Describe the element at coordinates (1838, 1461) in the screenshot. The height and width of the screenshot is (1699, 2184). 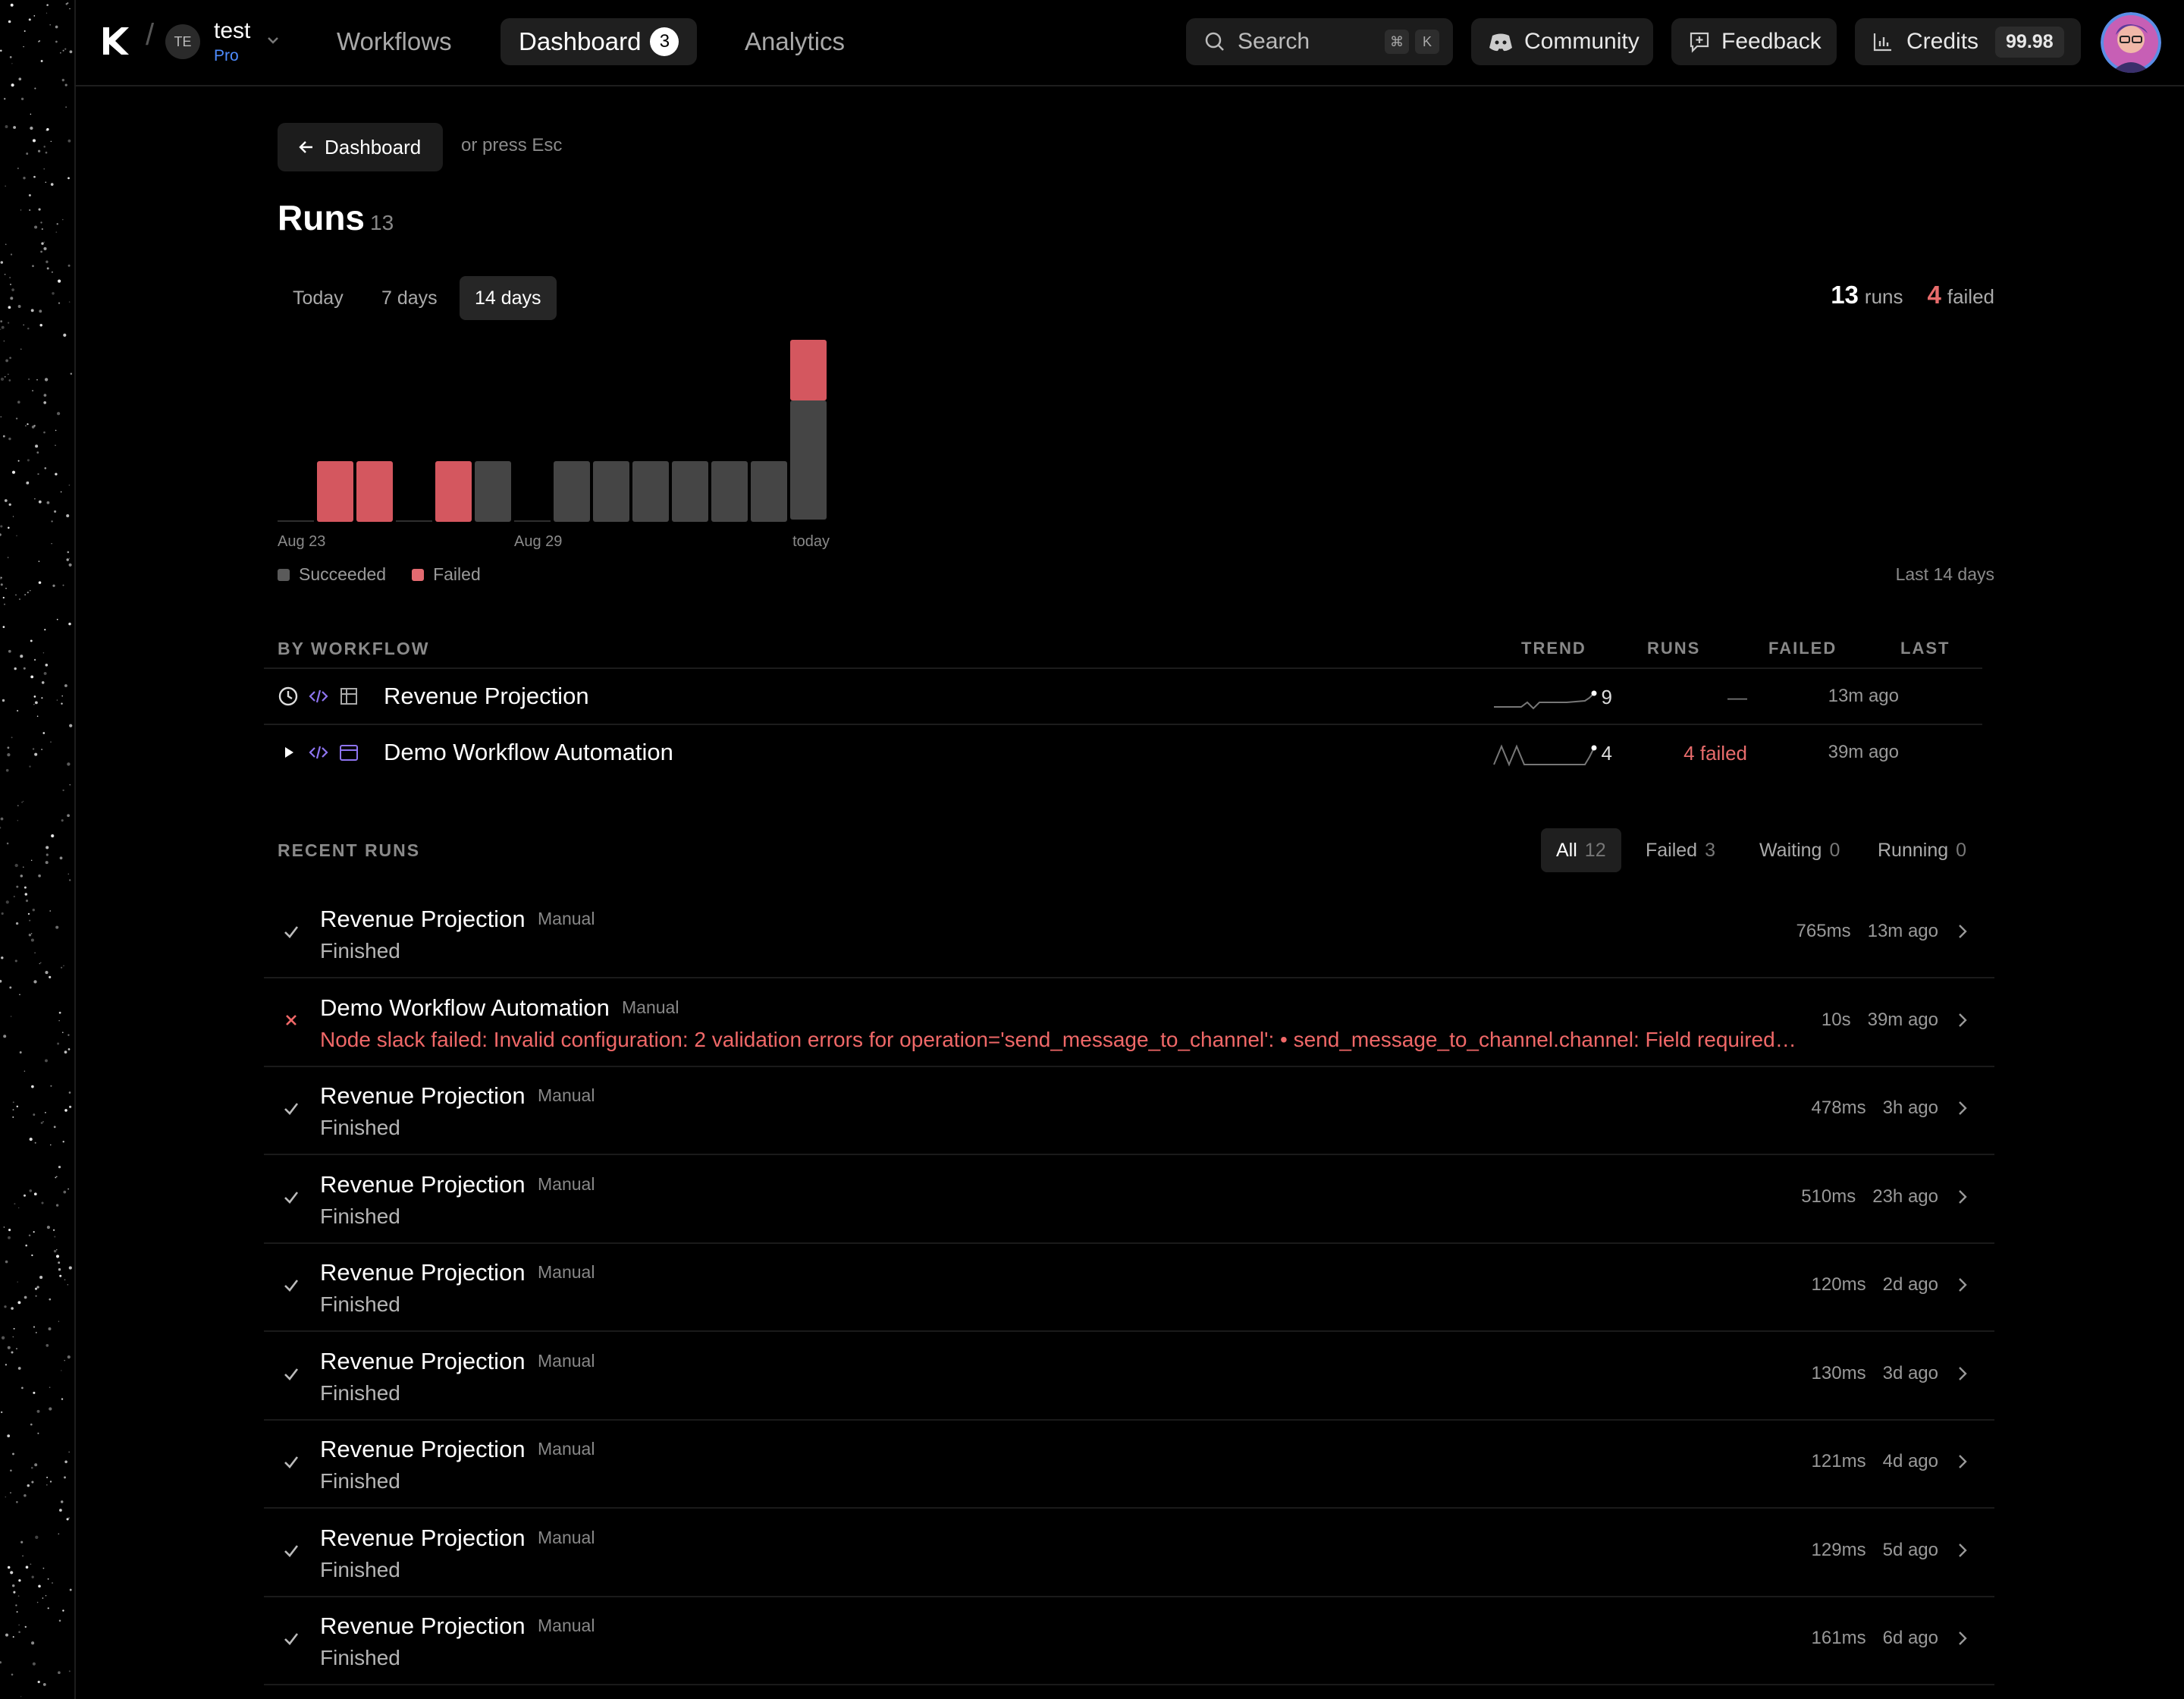
I see `run-duration: 121ms` at that location.